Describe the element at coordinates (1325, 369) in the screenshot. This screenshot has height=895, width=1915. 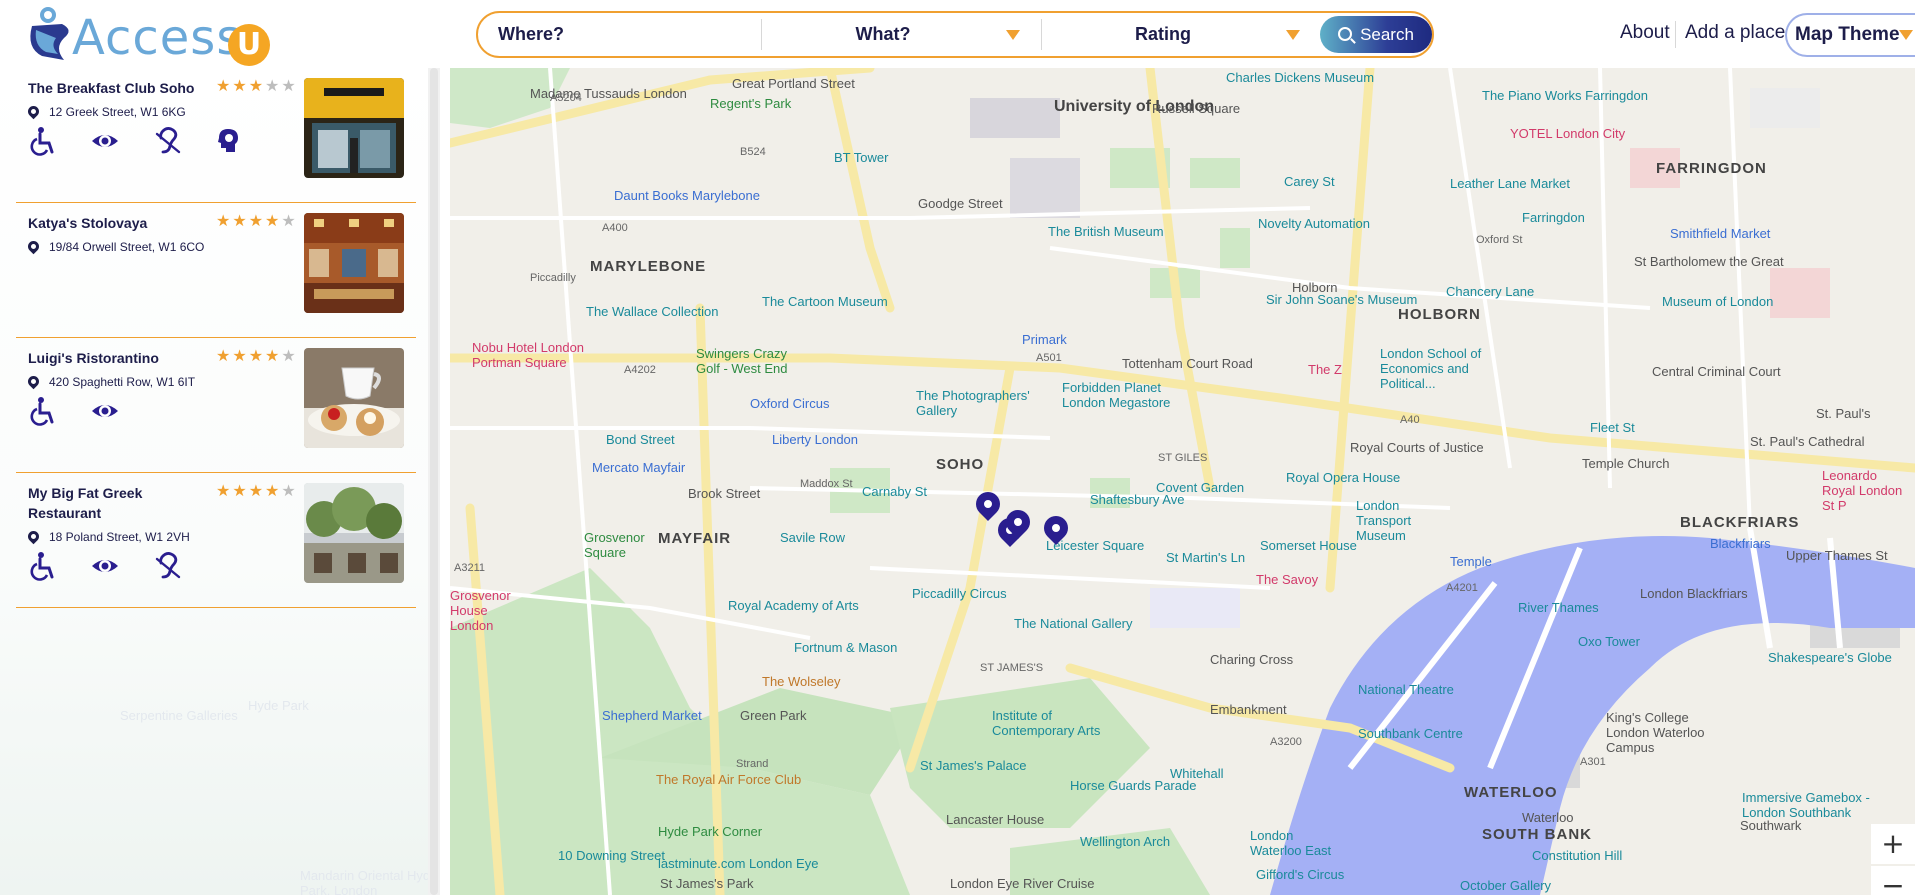
I see `map-label: The Z` at that location.